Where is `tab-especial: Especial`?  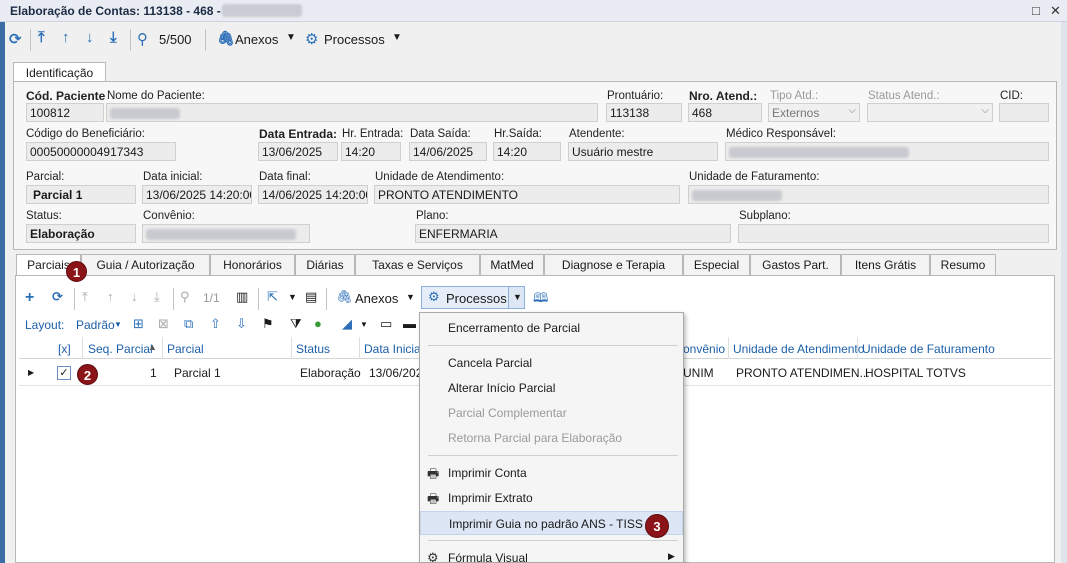 tab-especial: Especial is located at coordinates (716, 264).